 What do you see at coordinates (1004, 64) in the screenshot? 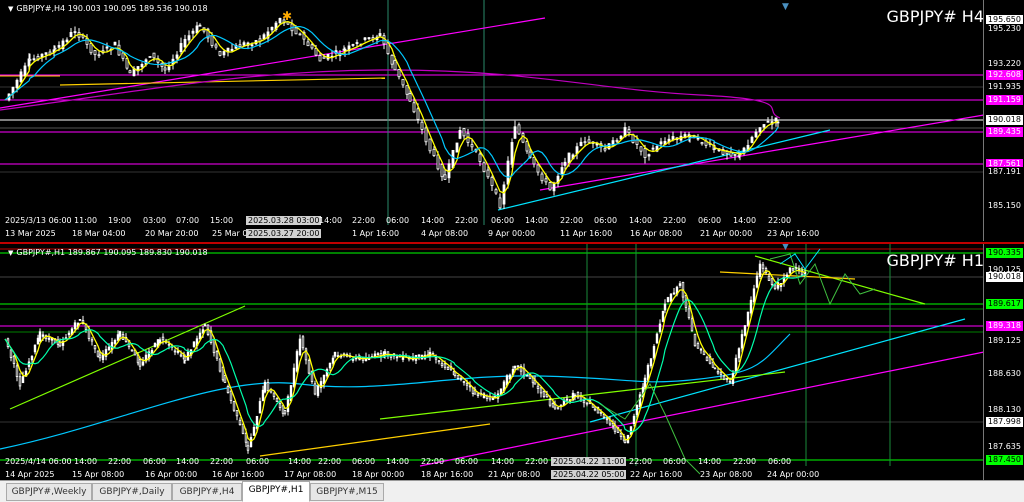
I see `h4-price-label: 193.220` at bounding box center [1004, 64].